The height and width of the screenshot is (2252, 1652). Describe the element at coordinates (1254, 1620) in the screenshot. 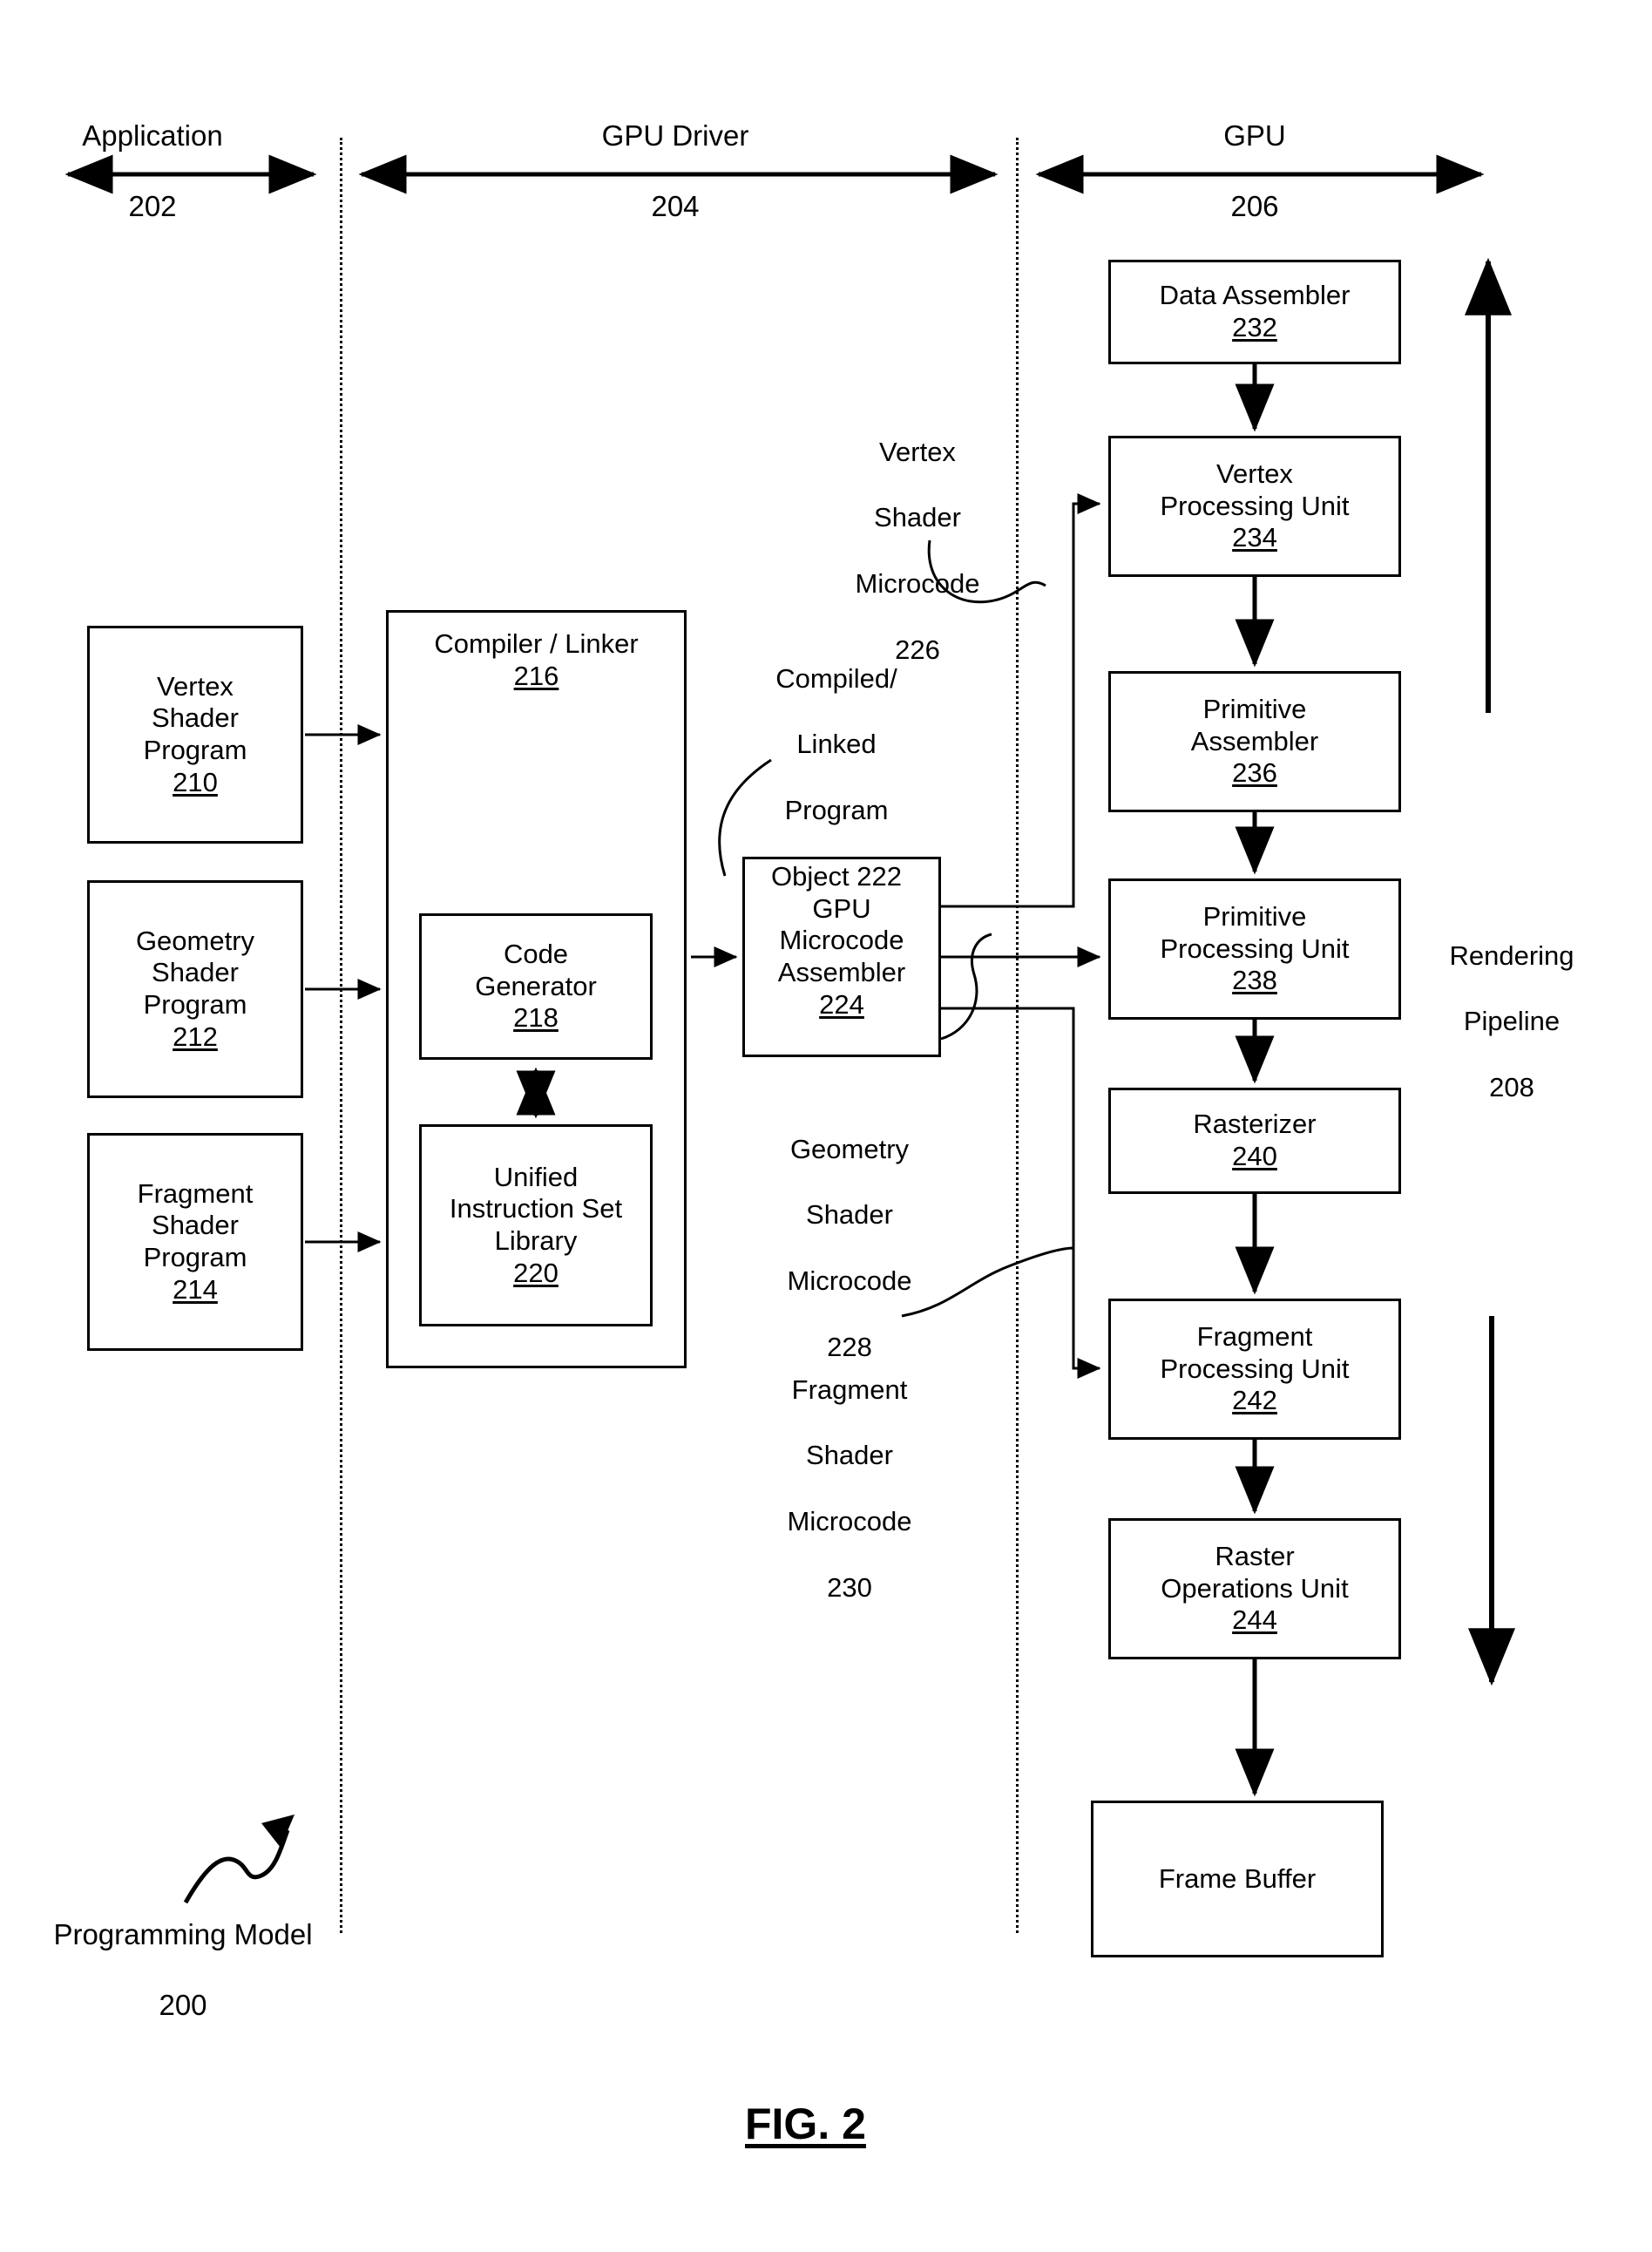

I see `box-reference-number: 244` at that location.